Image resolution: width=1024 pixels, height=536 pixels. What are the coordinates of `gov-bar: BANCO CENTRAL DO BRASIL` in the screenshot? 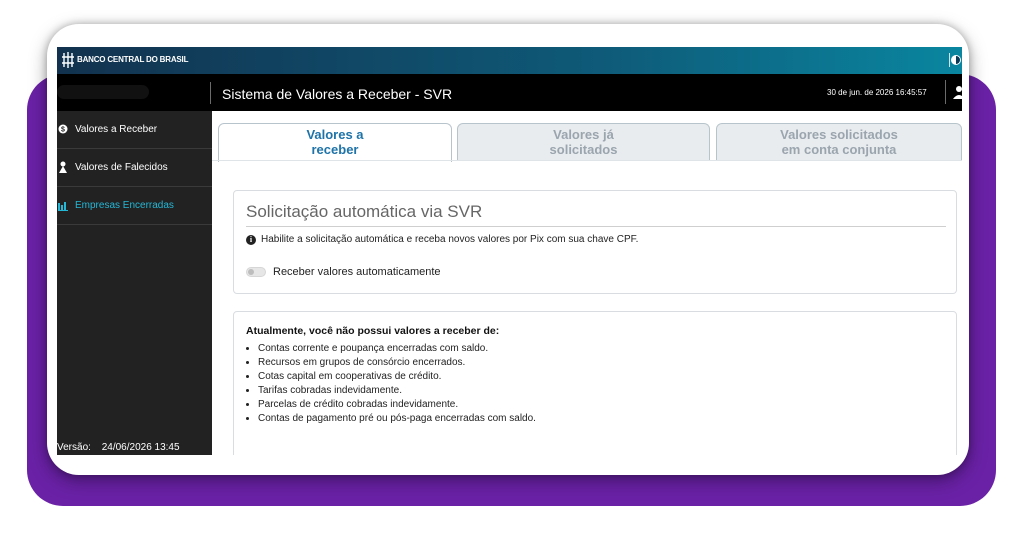 It's located at (509, 60).